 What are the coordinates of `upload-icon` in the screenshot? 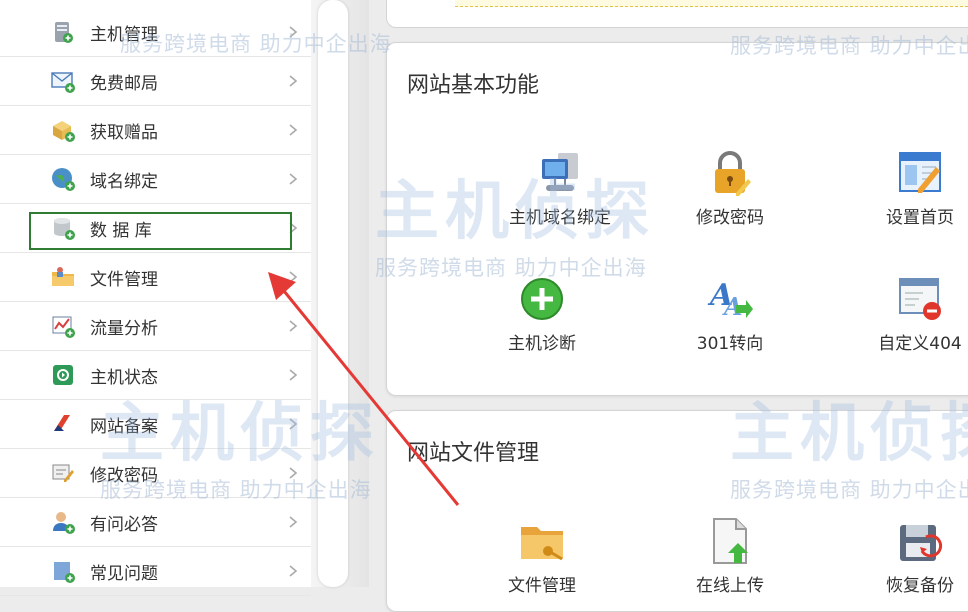 It's located at (730, 541).